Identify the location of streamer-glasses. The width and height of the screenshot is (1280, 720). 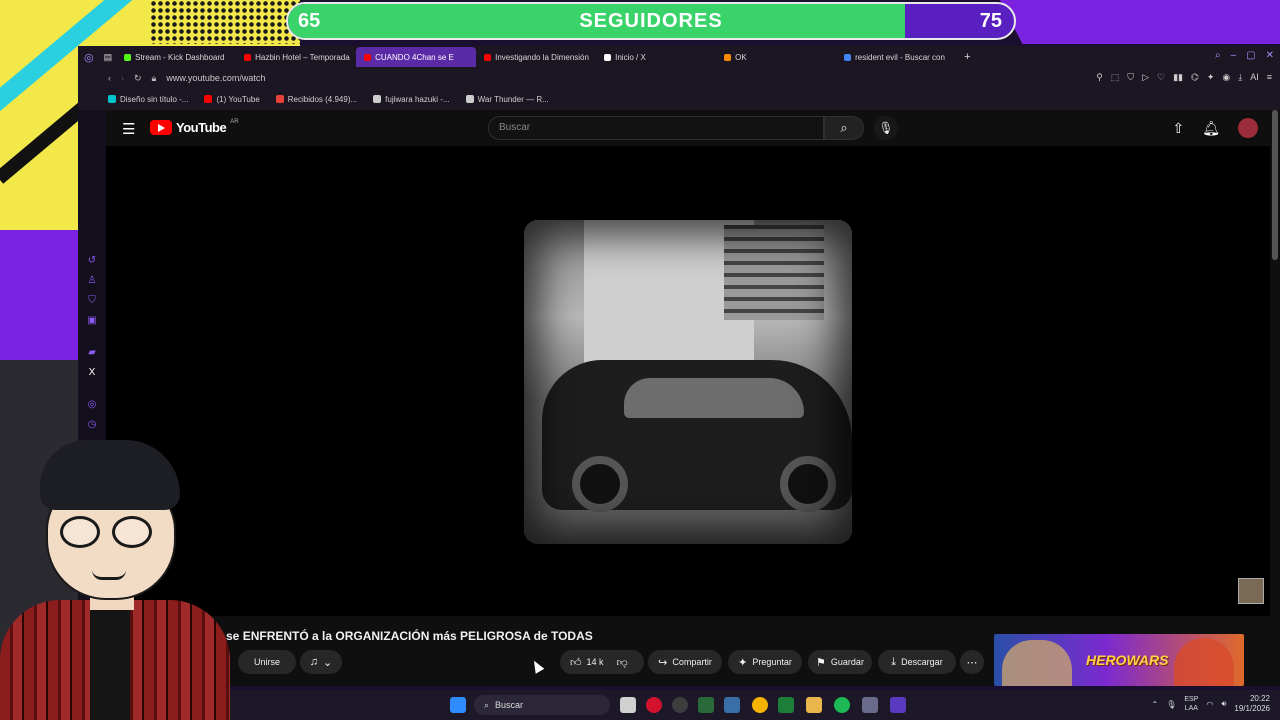
(132, 532).